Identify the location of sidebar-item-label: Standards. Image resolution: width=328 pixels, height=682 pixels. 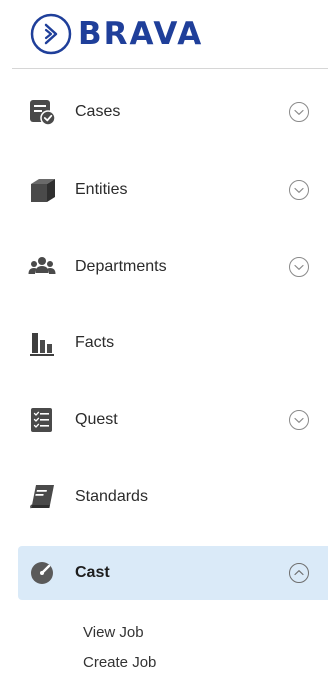
(111, 496).